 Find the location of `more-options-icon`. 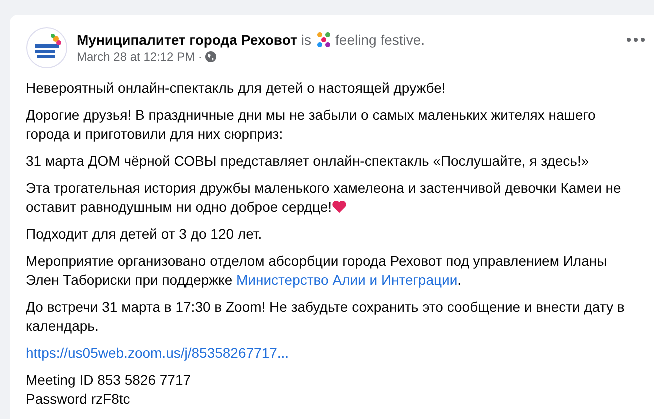

more-options-icon is located at coordinates (636, 40).